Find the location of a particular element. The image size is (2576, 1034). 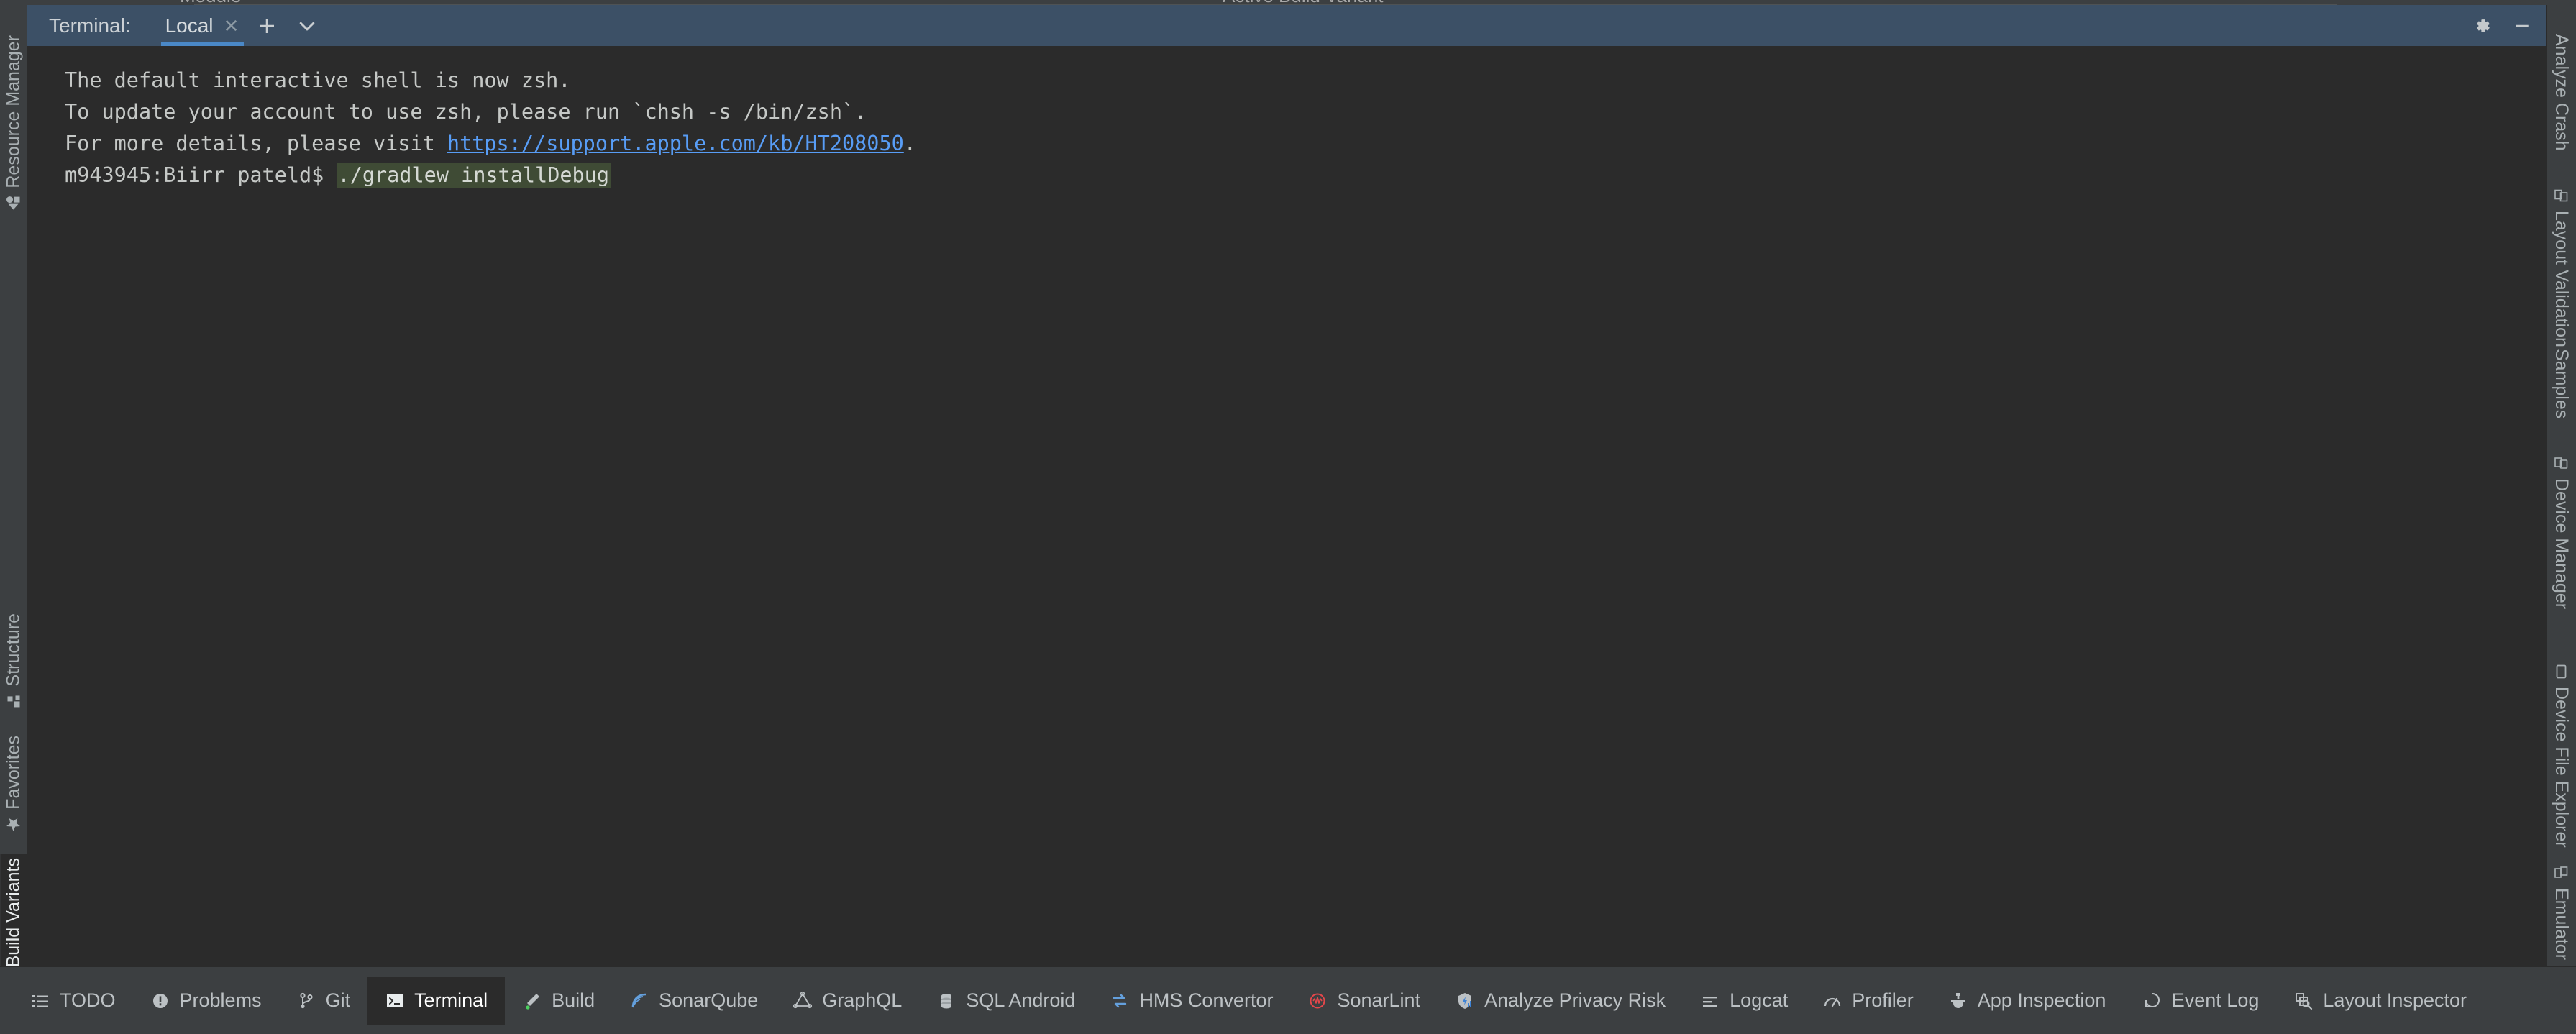

rail-label-samples: Samples is located at coordinates (2562, 384).